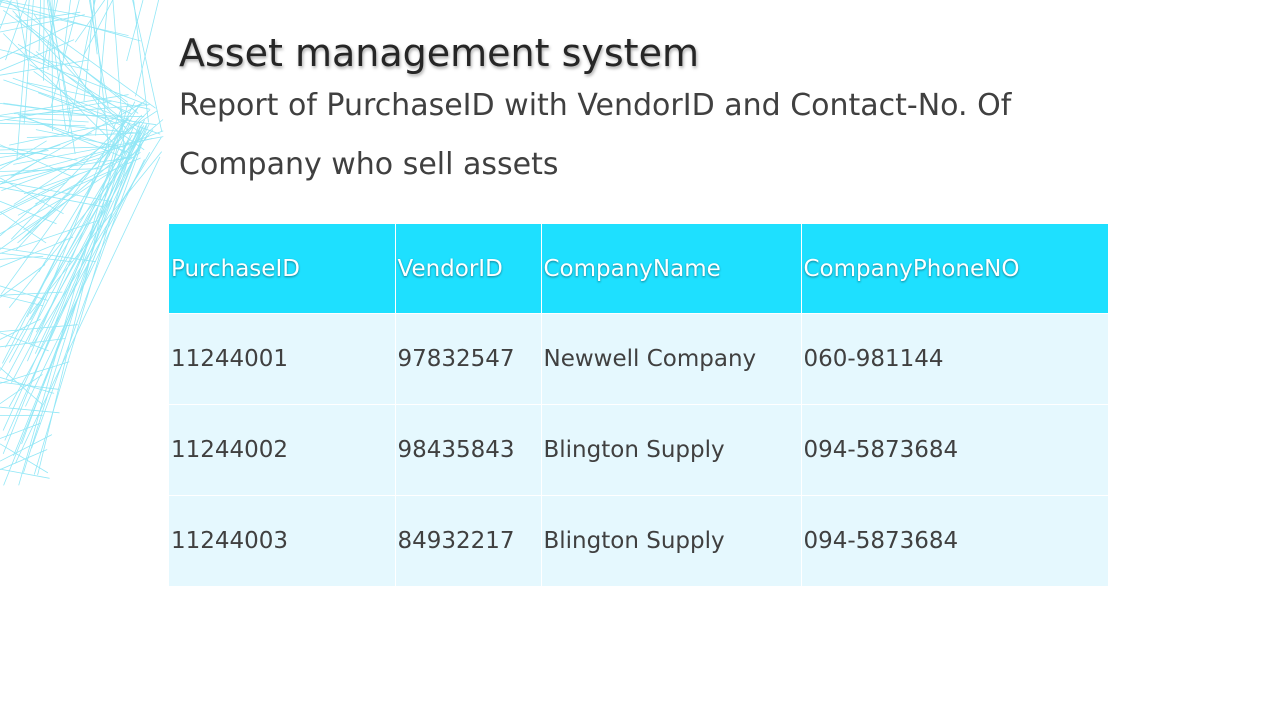 This screenshot has width=1280, height=720. I want to click on vendor-id-cell: 98435843, so click(468, 450).